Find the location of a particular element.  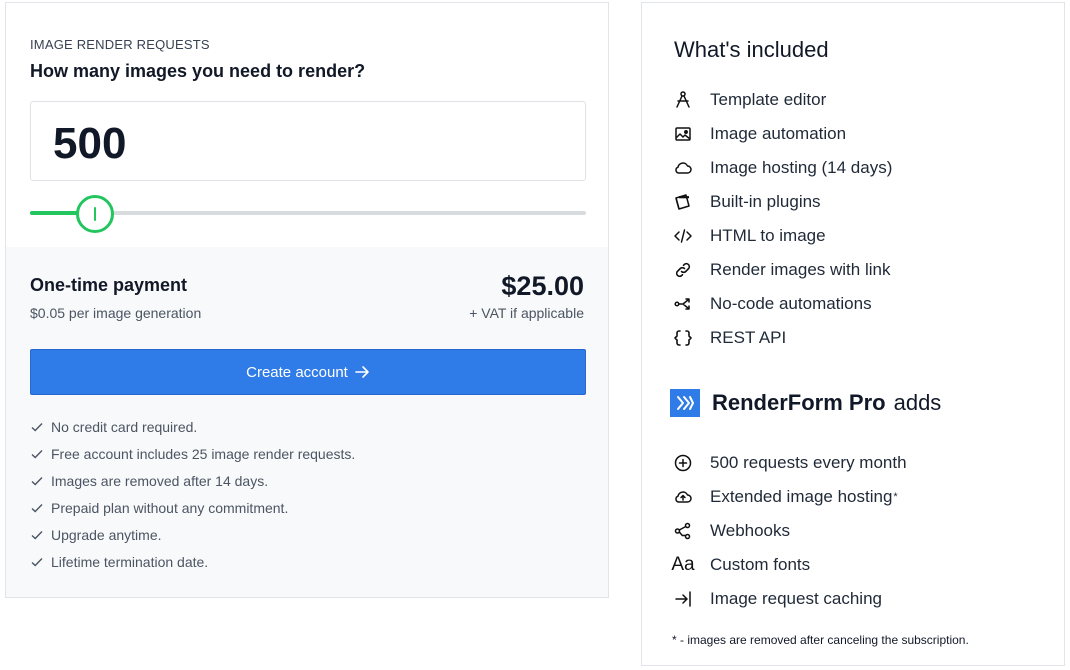

cloud-upload-icon is located at coordinates (683, 497).